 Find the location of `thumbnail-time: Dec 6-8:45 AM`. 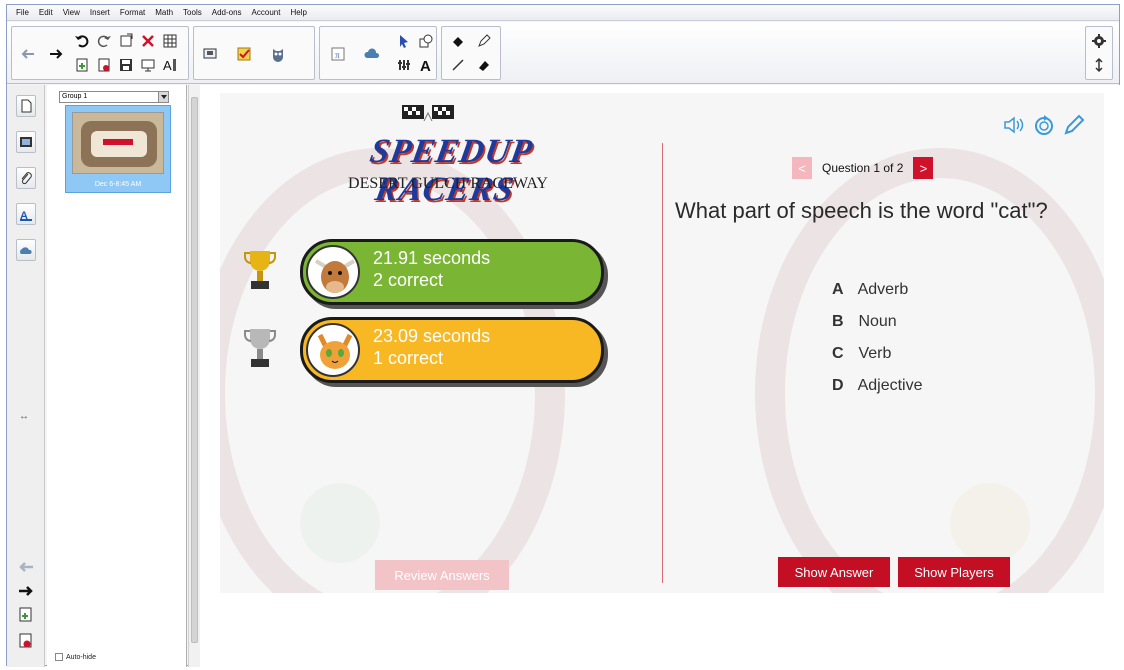

thumbnail-time: Dec 6-8:45 AM is located at coordinates (118, 184).